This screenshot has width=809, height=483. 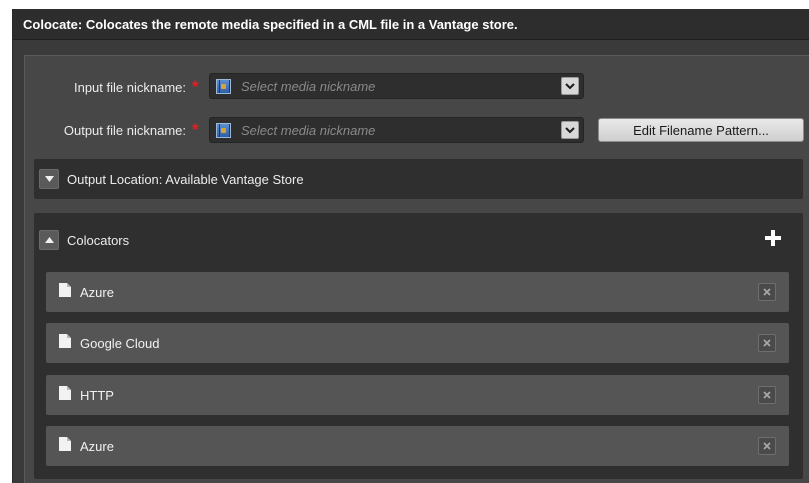 I want to click on output-file-placeholder: Select media nickname, so click(x=308, y=130).